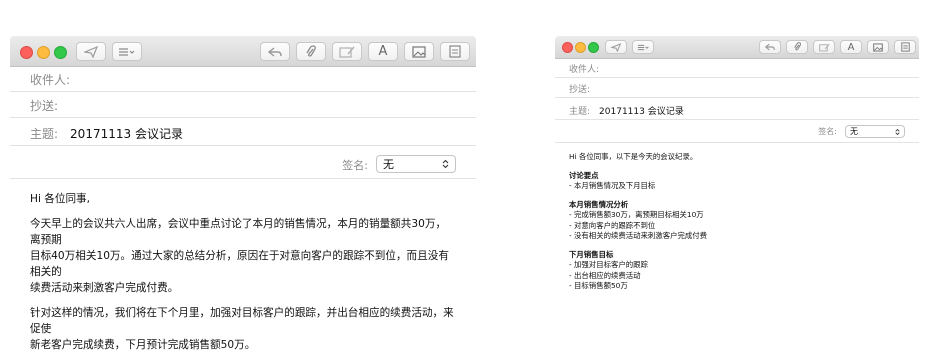  What do you see at coordinates (638, 235) in the screenshot?
I see `list-item: - 没有相关的续费活动来刺激客户完成付费` at bounding box center [638, 235].